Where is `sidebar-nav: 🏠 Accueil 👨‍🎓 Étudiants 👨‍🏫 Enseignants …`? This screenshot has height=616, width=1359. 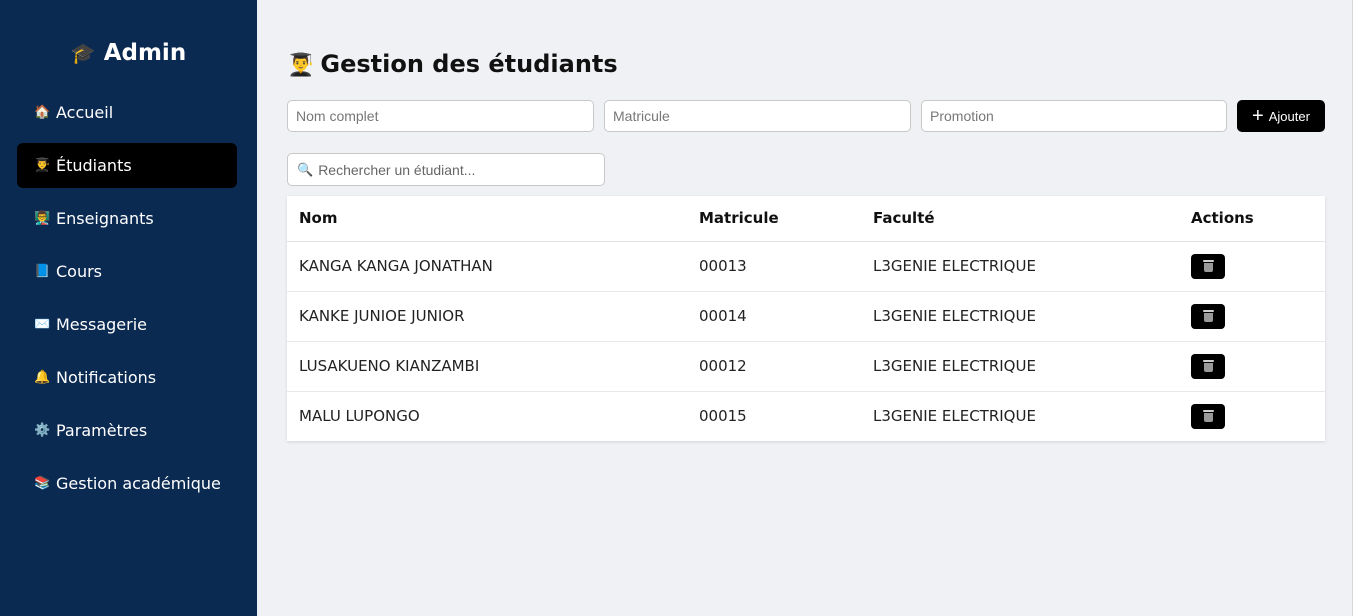 sidebar-nav: 🏠 Accueil 👨‍🎓 Étudiants 👨‍🏫 Enseignants … is located at coordinates (127, 302).